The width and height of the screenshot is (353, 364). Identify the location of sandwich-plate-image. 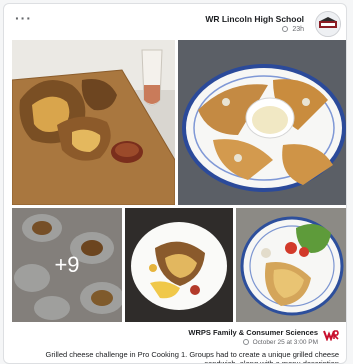
(179, 265).